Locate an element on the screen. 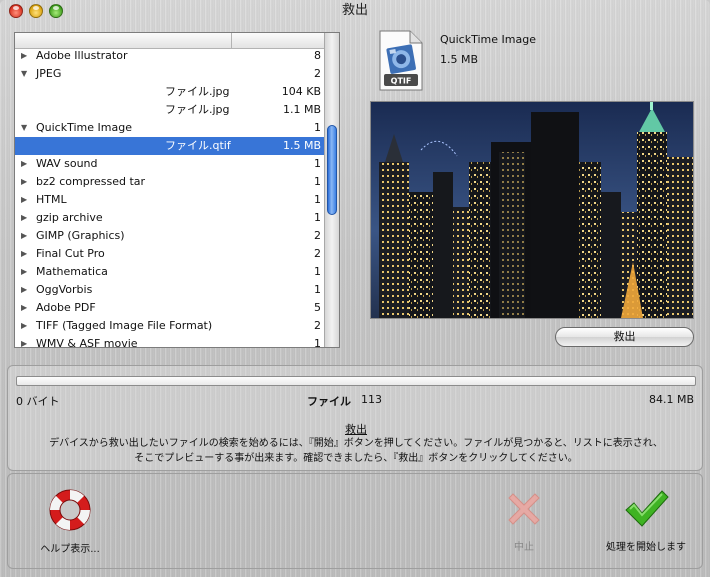 This screenshot has width=710, height=577. row-name: TIFF (Tagged Image File Format) is located at coordinates (124, 325).